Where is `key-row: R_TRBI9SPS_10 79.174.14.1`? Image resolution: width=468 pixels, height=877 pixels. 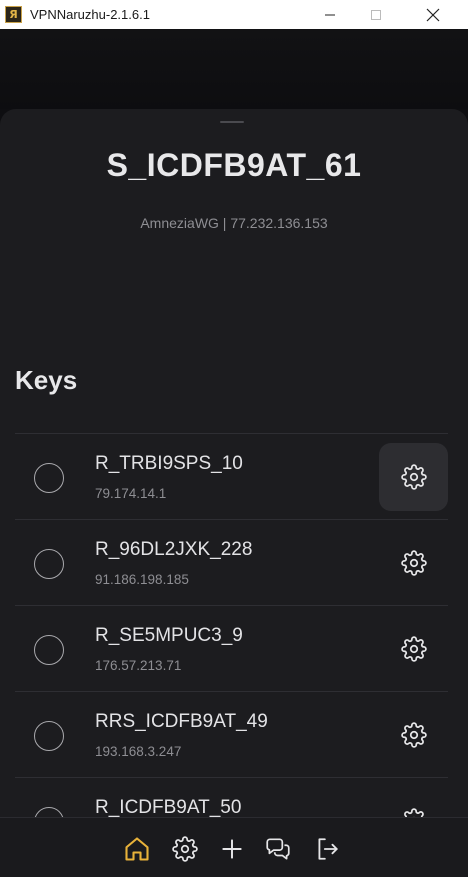 key-row: R_TRBI9SPS_10 79.174.14.1 is located at coordinates (231, 476).